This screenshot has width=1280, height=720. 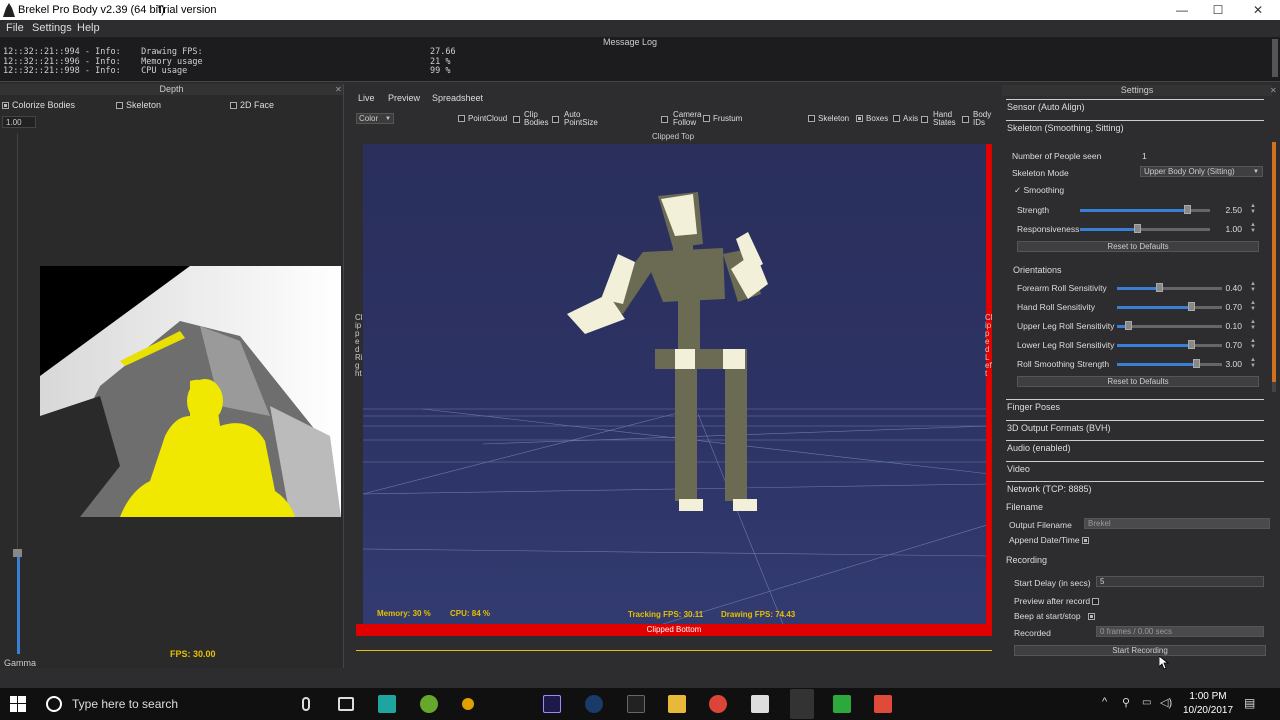 I want to click on 3dsmax-app-icon, so click(x=387, y=704).